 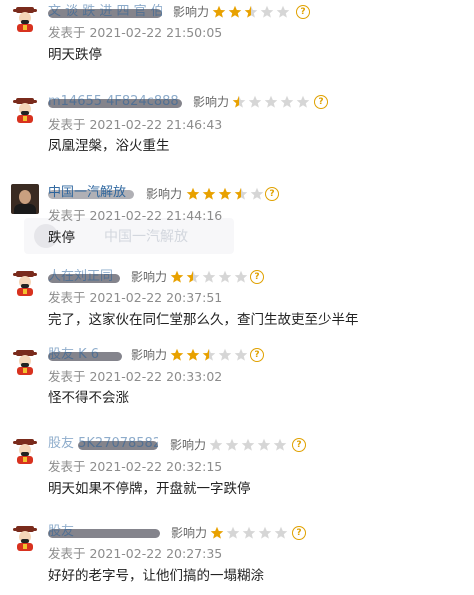 What do you see at coordinates (135, 297) in the screenshot?
I see `post-time: 发表于 2021-02-22 20:37:51` at bounding box center [135, 297].